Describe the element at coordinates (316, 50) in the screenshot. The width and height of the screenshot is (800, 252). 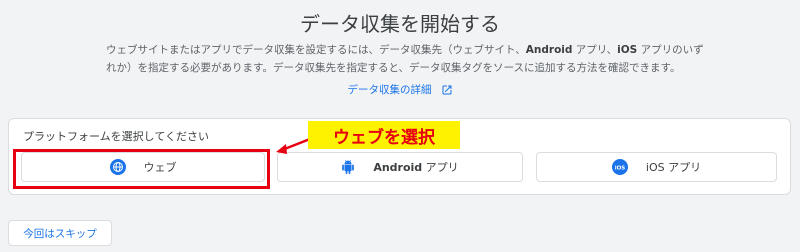
I see `description-text: ウェブサイトまたはアプリでデータ収集を設定するには、データ収集先（ウェブサイト、` at that location.